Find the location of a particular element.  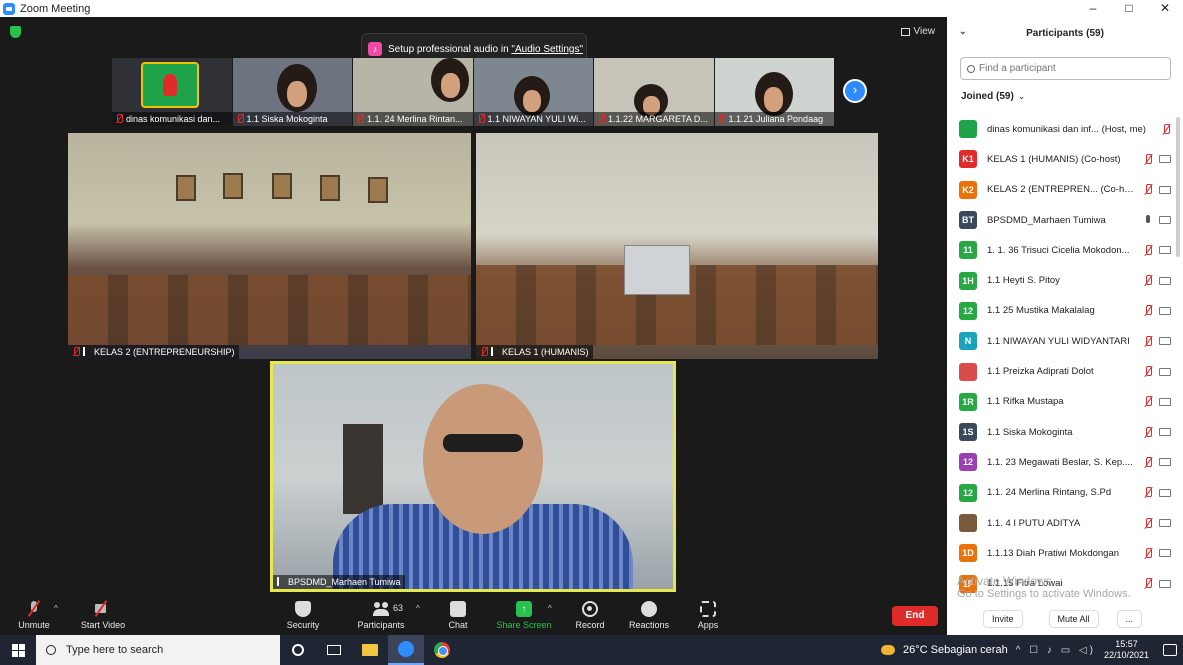

thumbnail-tile: 1.1 Siska Mokoginta is located at coordinates (292, 92).